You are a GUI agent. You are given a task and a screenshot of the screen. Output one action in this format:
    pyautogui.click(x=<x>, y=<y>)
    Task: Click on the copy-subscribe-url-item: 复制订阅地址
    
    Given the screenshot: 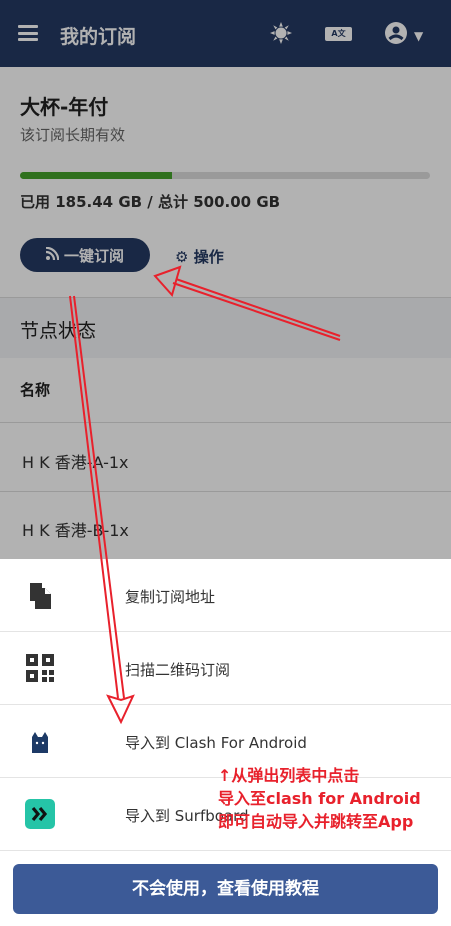 What is the action you would take?
    pyautogui.click(x=225, y=595)
    